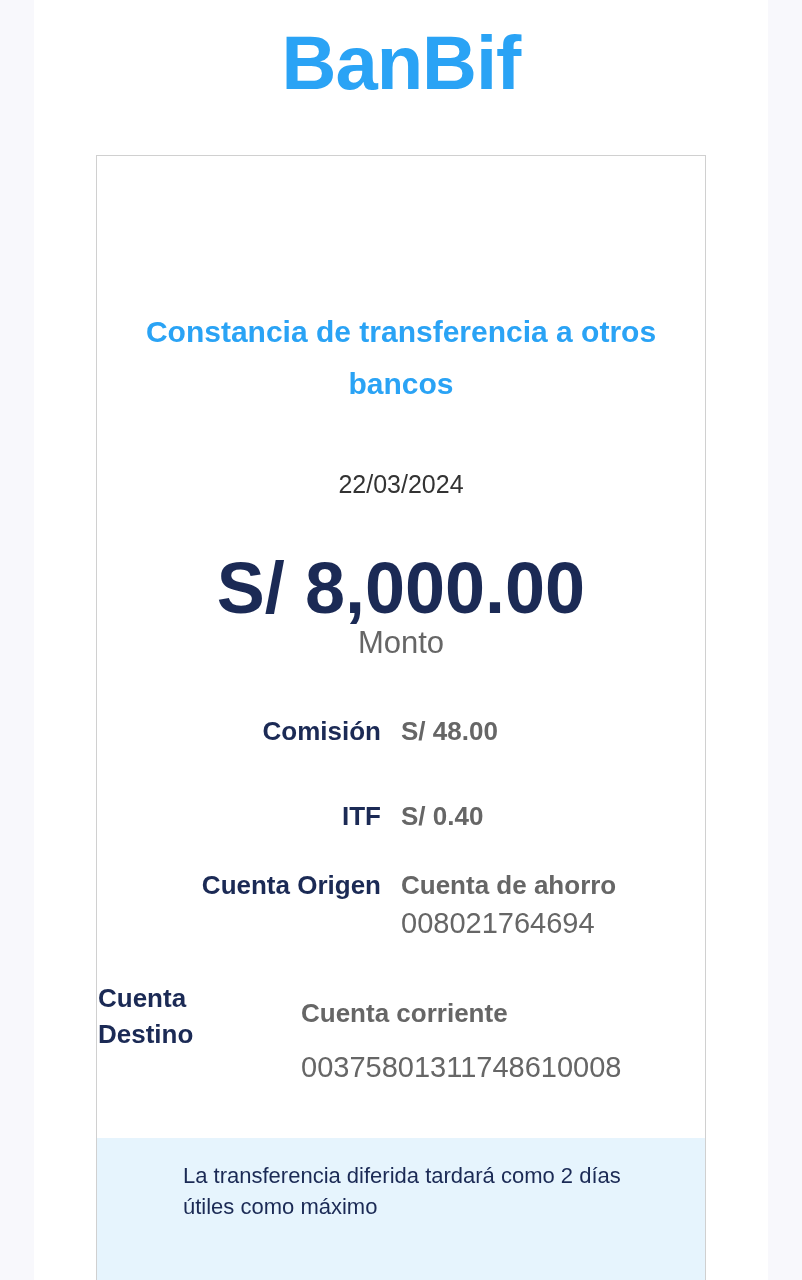 Image resolution: width=802 pixels, height=1280 pixels. I want to click on transfer-date: 22/03/2024, so click(401, 484).